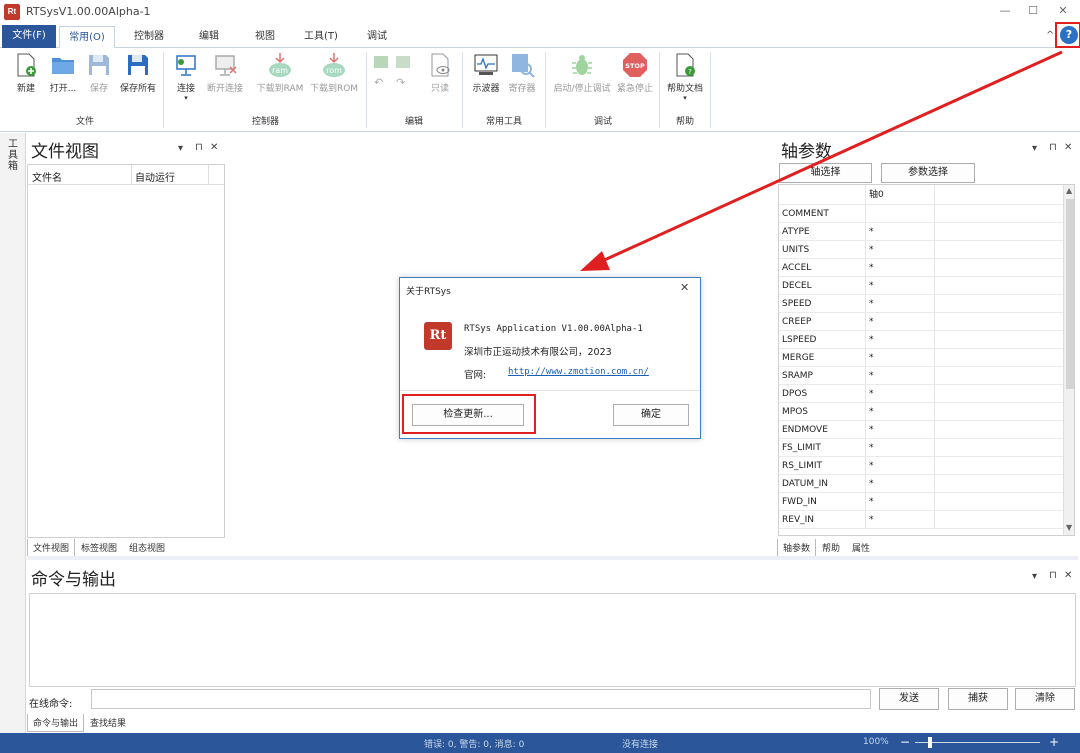 The image size is (1080, 753). Describe the element at coordinates (538, 352) in the screenshot. I see `company-text: 深圳市正运动技术有限公司，2023` at that location.